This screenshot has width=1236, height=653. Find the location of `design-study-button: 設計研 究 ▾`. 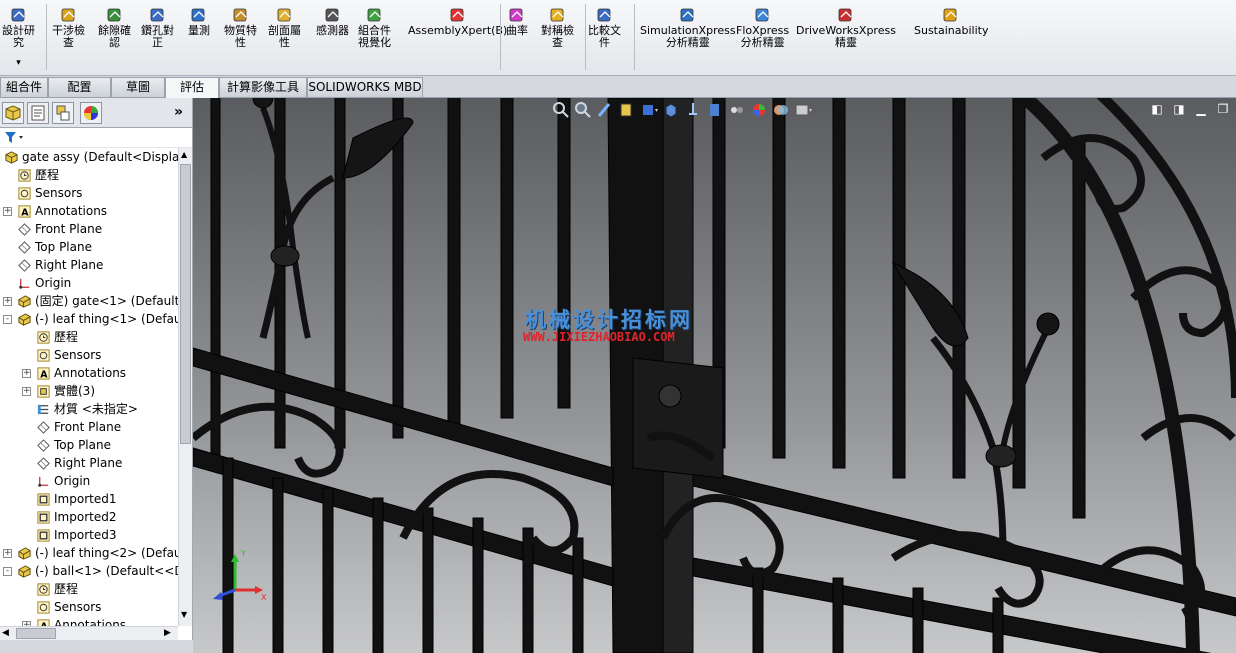

design-study-button: 設計研 究 ▾ is located at coordinates (18, 37).